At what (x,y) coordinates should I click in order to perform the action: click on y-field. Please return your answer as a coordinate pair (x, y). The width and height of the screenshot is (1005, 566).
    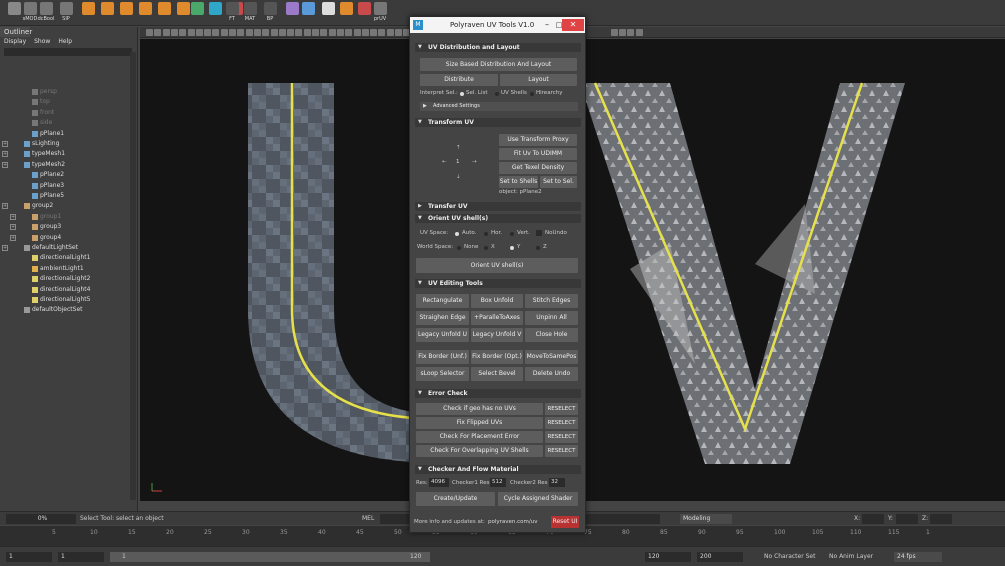
    Looking at the image, I should click on (907, 519).